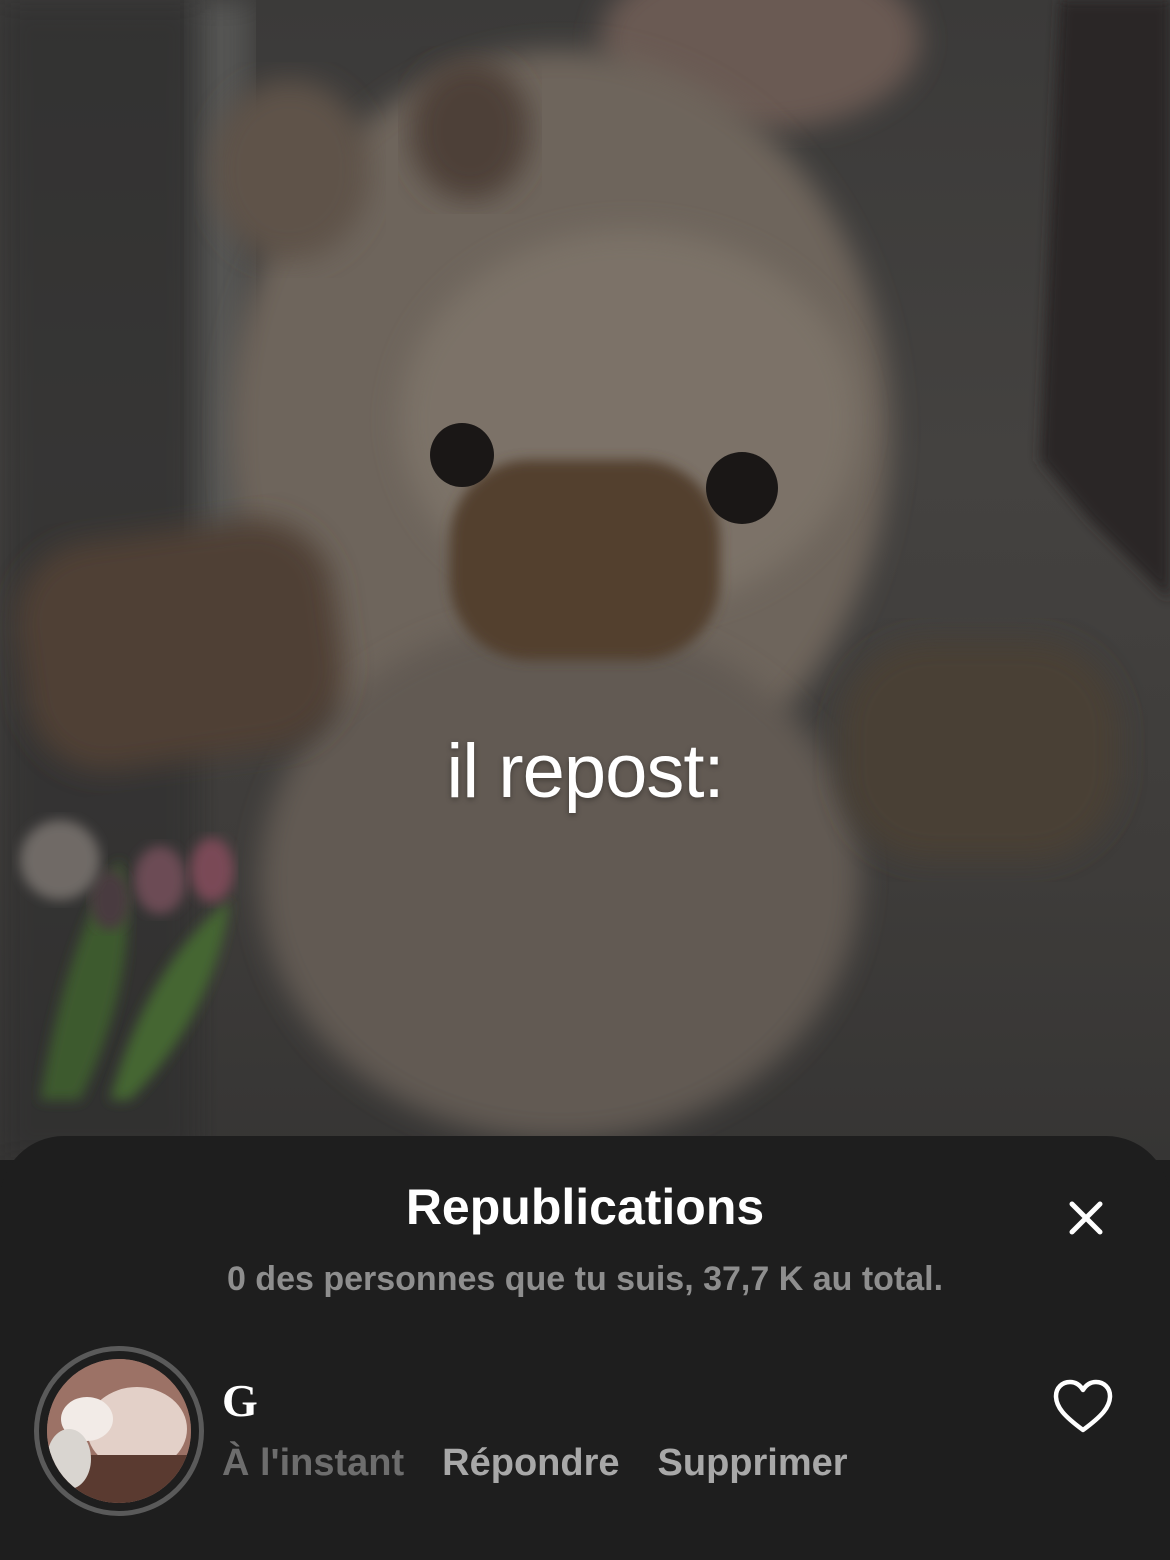 This screenshot has width=1170, height=1560. I want to click on avatar-image, so click(119, 1431).